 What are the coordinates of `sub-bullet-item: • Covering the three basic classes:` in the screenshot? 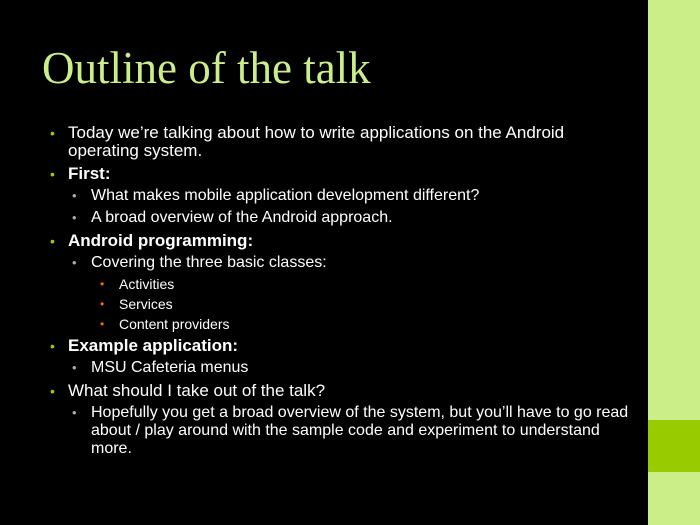 It's located at (351, 263).